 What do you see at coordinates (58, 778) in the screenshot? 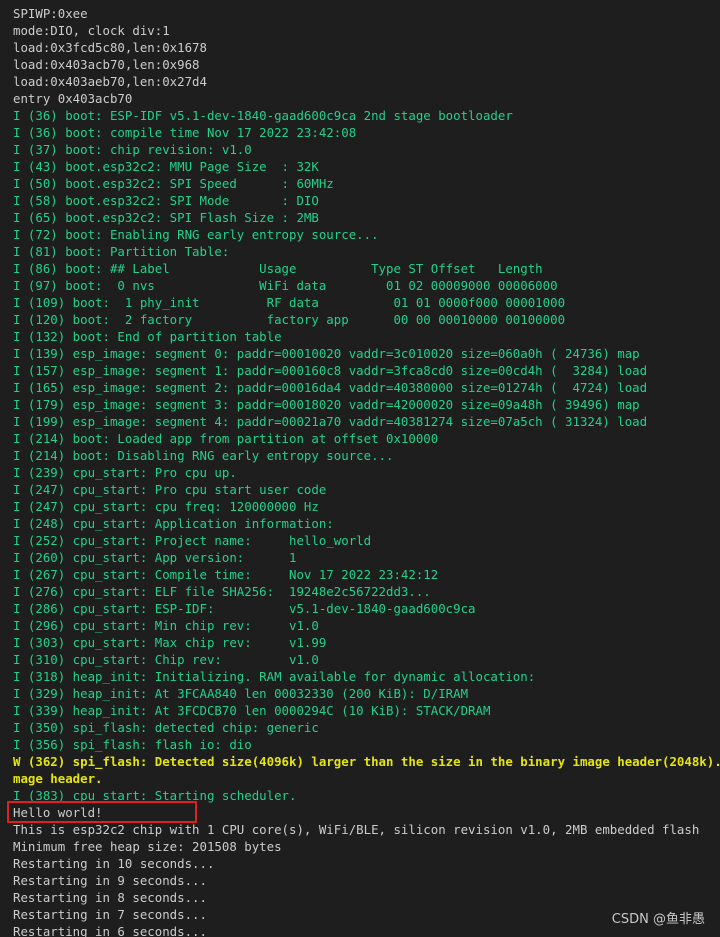
I see `terminal-line: mage header.` at bounding box center [58, 778].